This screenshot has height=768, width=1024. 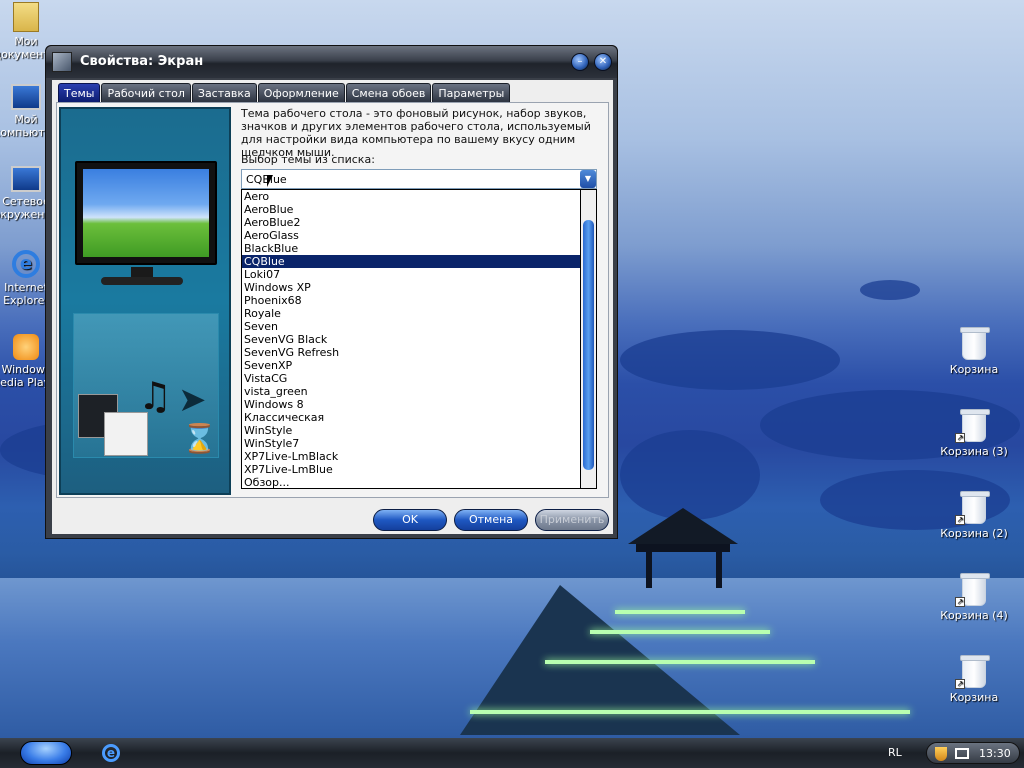 What do you see at coordinates (411, 430) in the screenshot?
I see `theme-list-item: WinStyle` at bounding box center [411, 430].